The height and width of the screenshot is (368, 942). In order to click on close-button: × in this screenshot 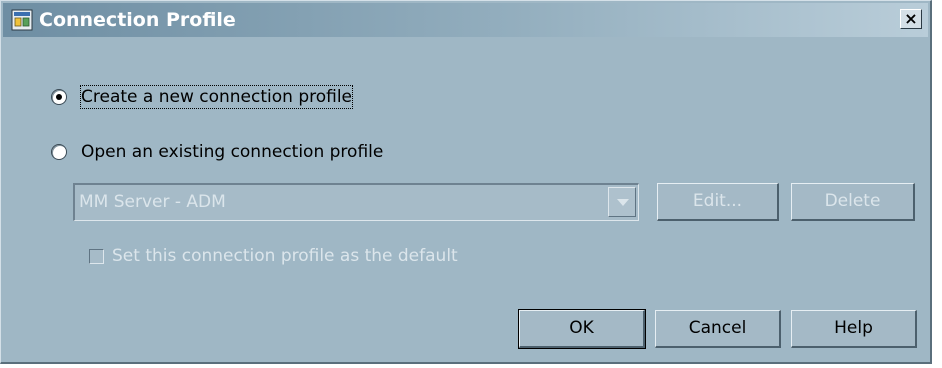, I will do `click(911, 19)`.